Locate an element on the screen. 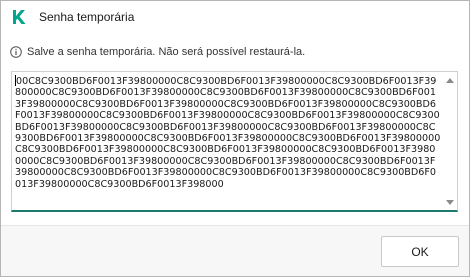  ok-button: OK is located at coordinates (420, 251).